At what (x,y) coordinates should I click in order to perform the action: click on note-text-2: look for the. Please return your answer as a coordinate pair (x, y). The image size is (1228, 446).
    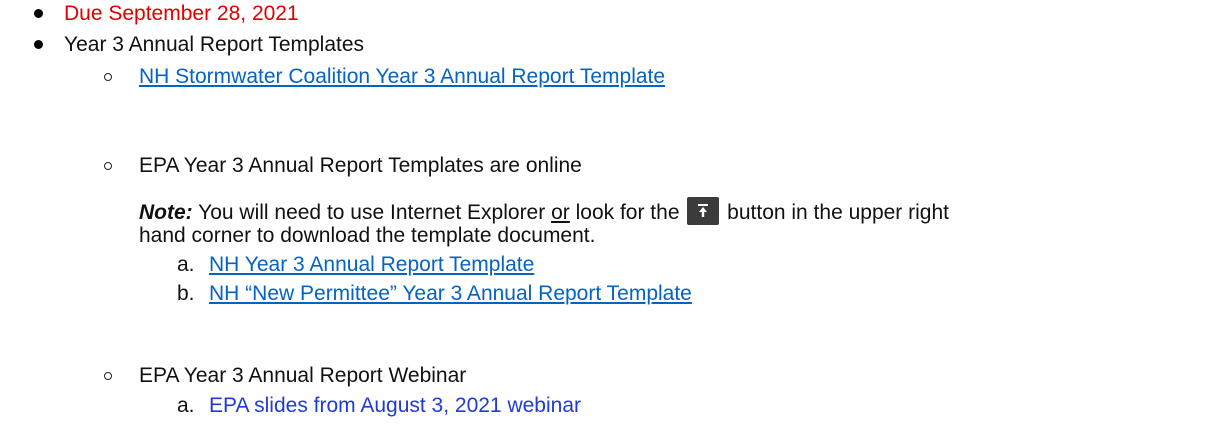
    Looking at the image, I should click on (627, 212).